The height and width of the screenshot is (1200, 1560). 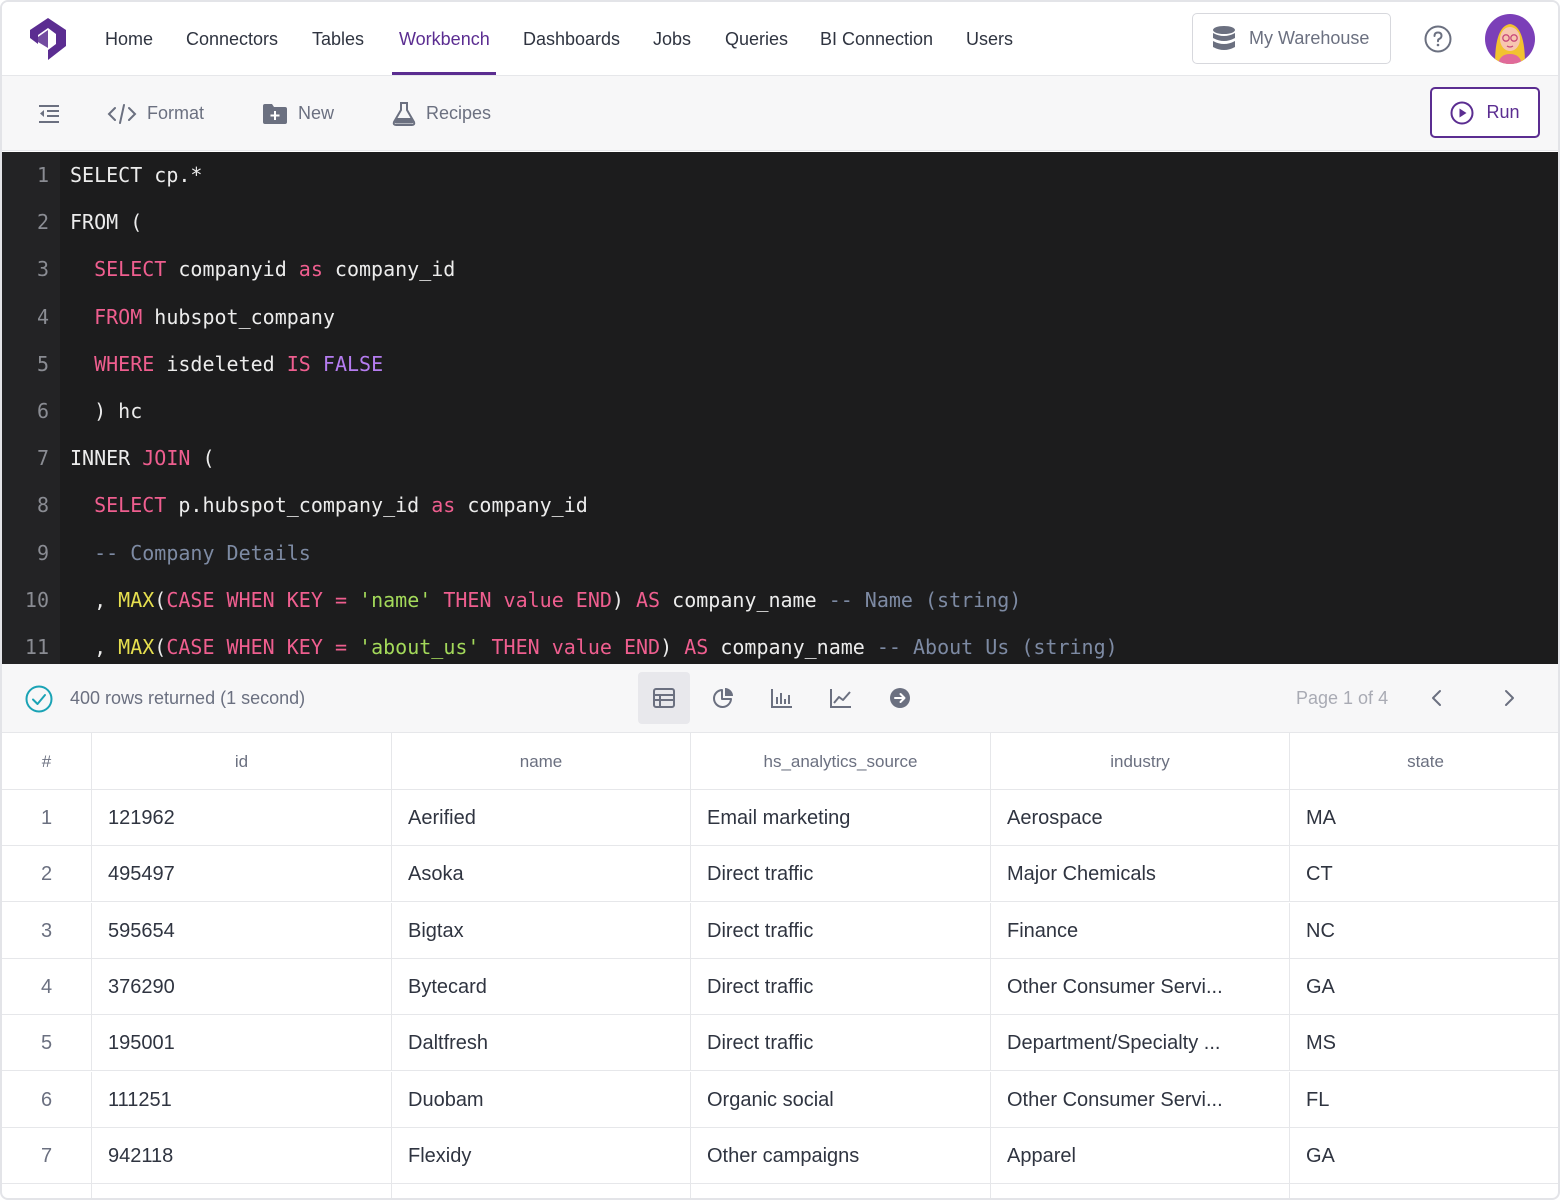 What do you see at coordinates (47, 874) in the screenshot?
I see `row-index: 2` at bounding box center [47, 874].